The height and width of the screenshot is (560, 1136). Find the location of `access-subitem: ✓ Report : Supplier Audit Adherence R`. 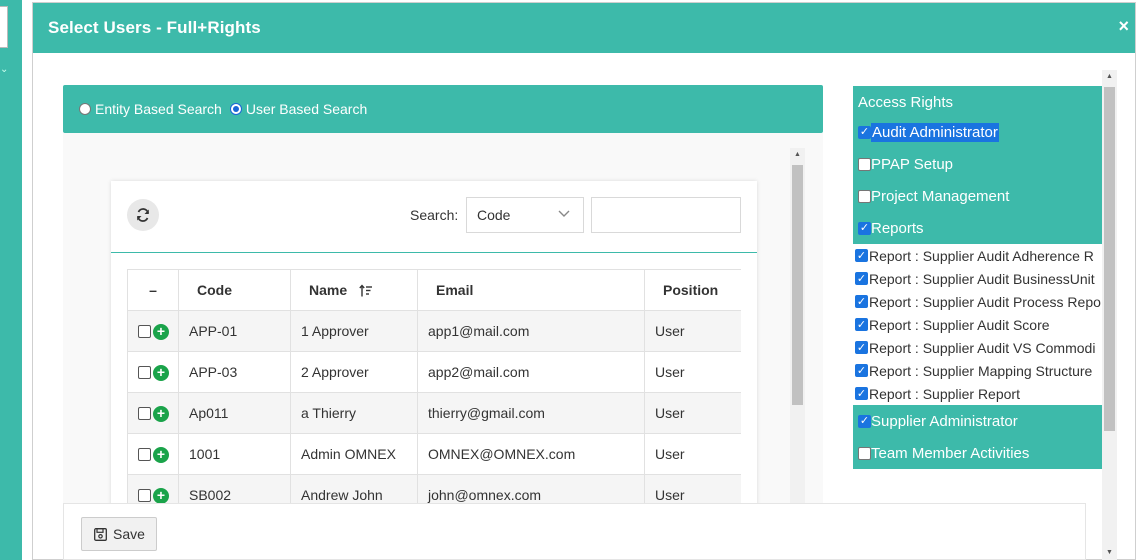

access-subitem: ✓ Report : Supplier Audit Adherence R is located at coordinates (977, 255).